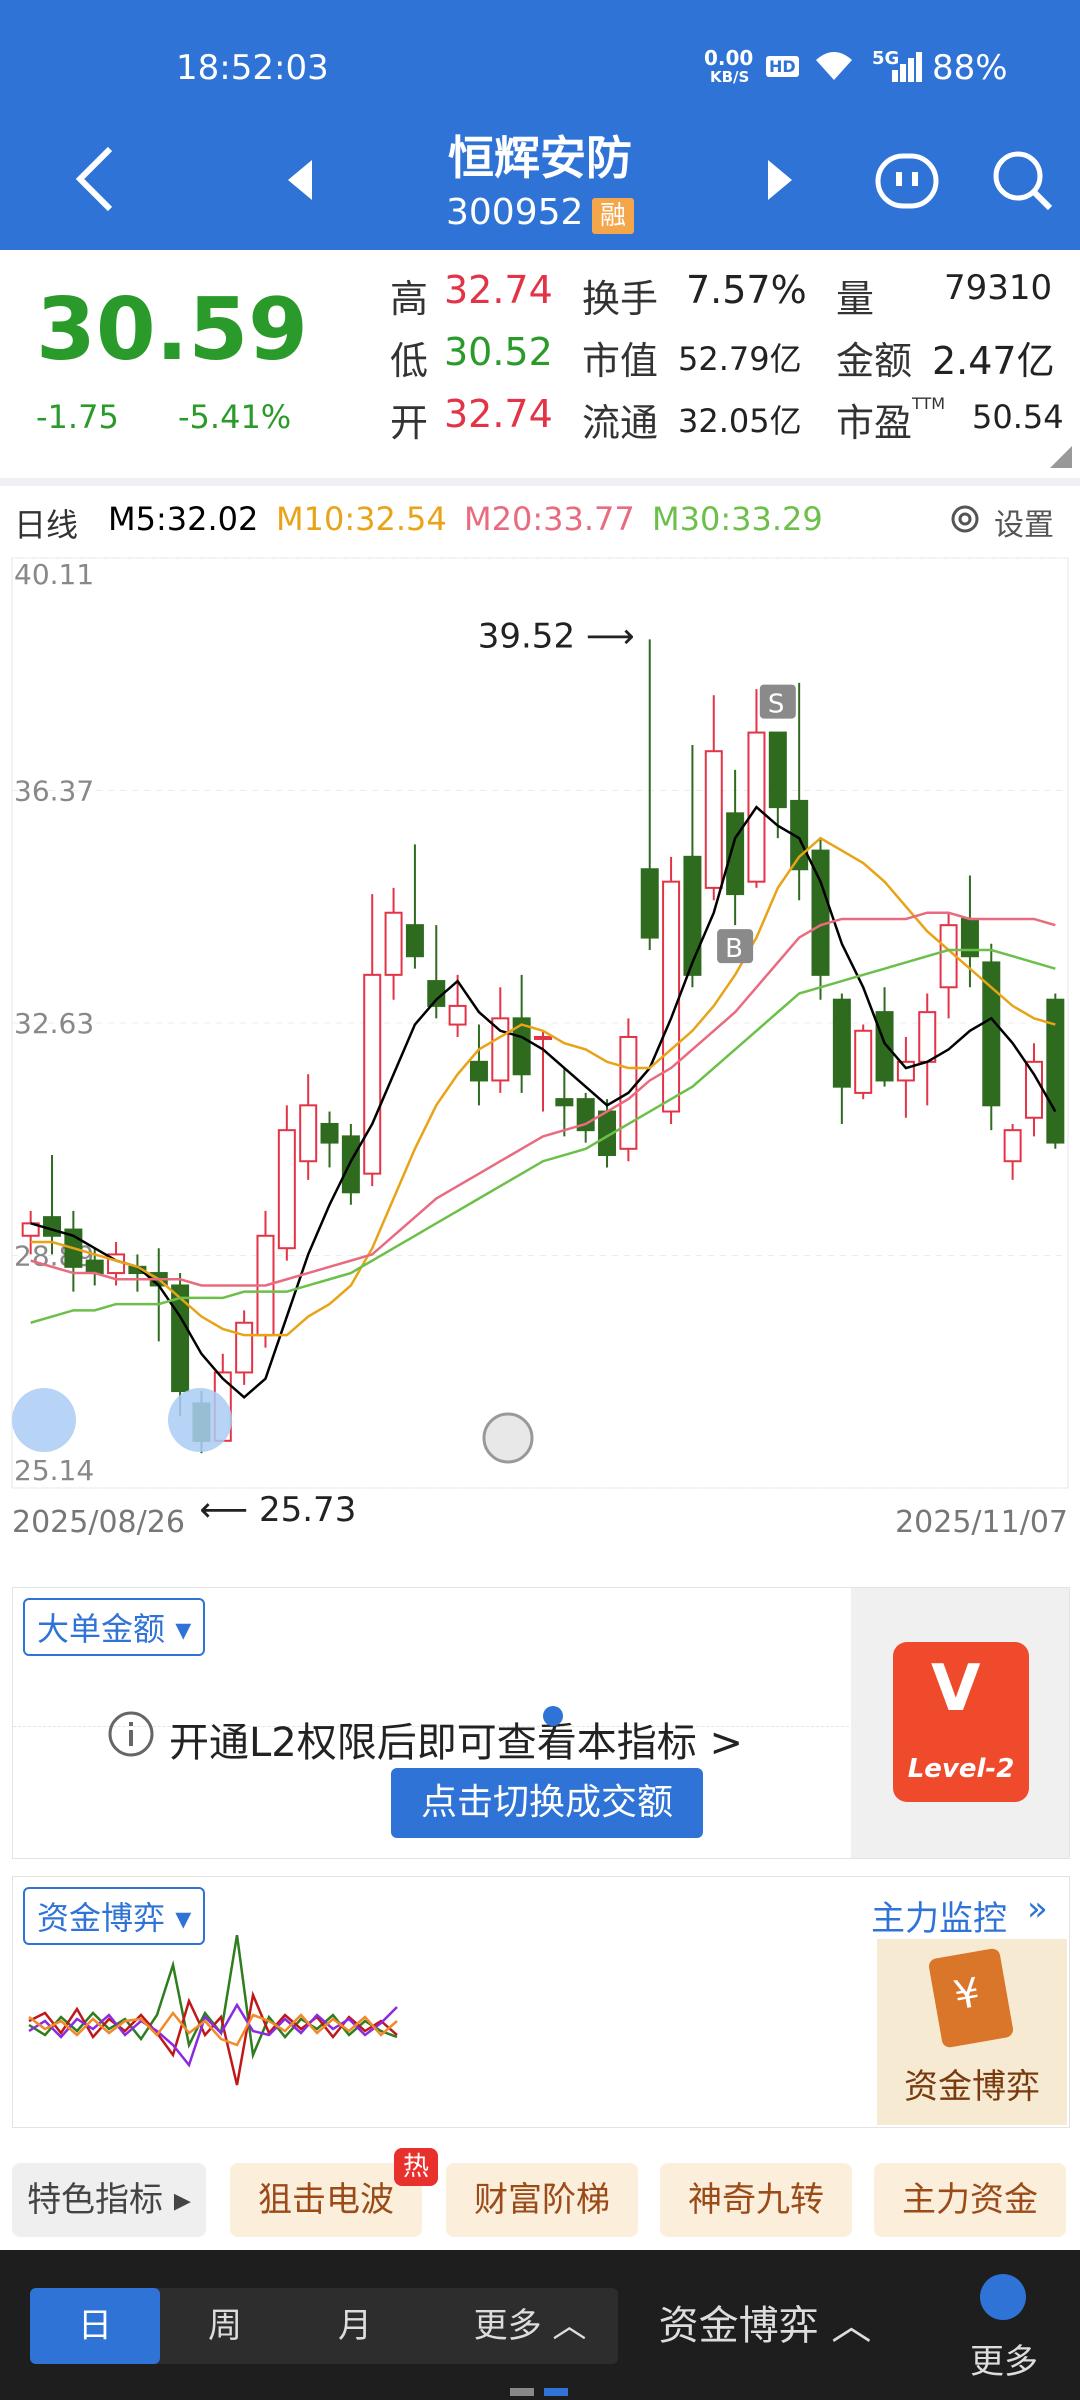 The height and width of the screenshot is (2400, 1080). What do you see at coordinates (874, 361) in the screenshot?
I see `amount-label: 金额` at bounding box center [874, 361].